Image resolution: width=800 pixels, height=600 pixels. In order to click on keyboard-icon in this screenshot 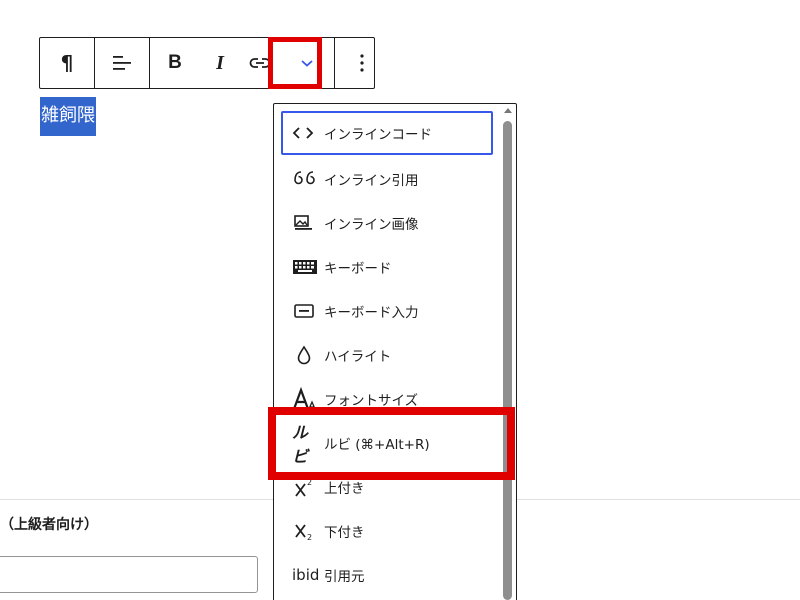, I will do `click(305, 267)`.